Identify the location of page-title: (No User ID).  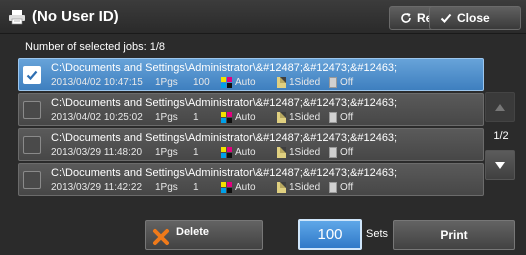
(63, 16).